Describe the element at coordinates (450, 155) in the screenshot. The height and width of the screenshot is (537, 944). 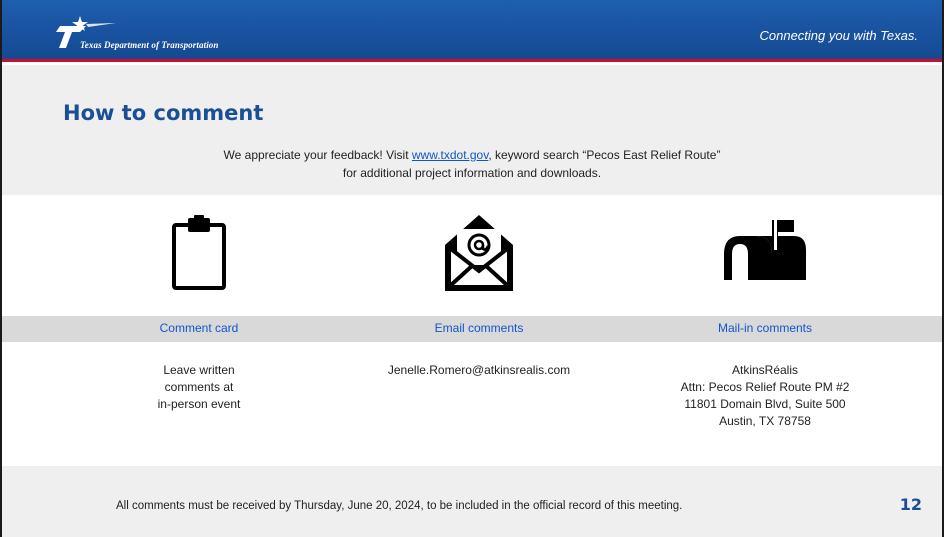
I see `txdot-link: www.txdot.gov` at that location.